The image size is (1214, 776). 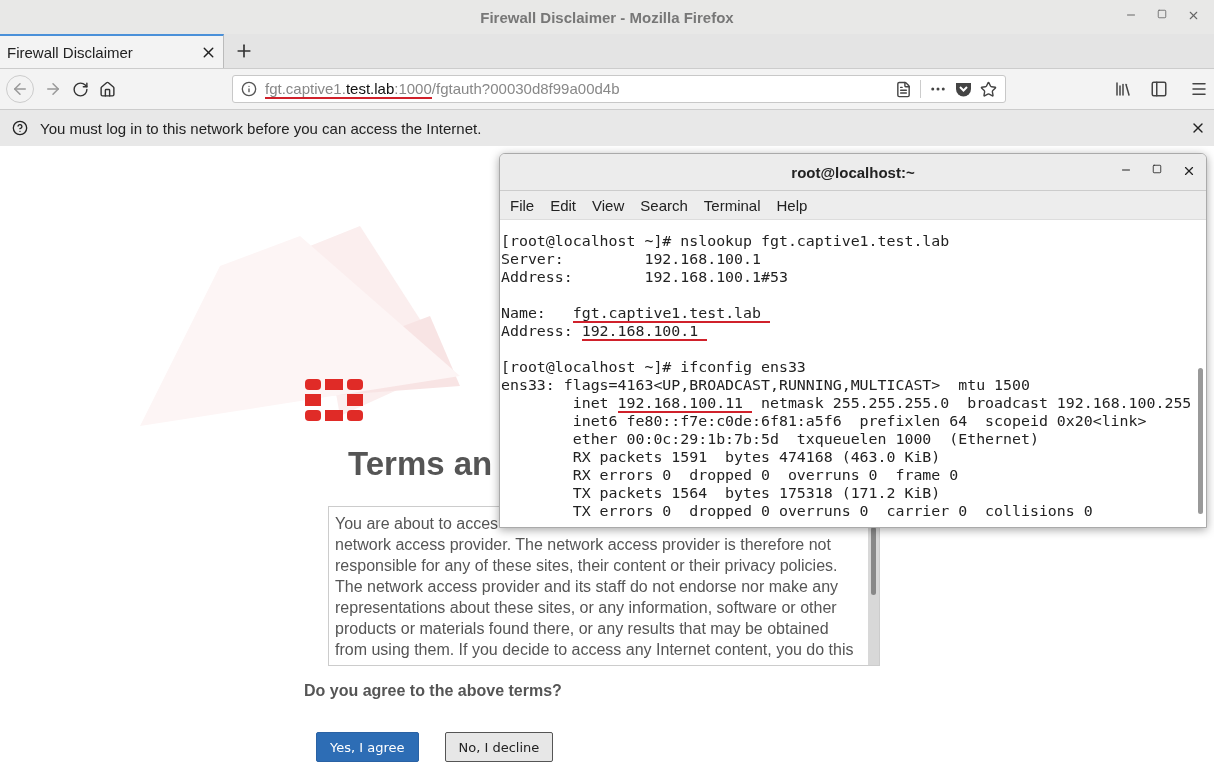 I want to click on terminal-line: inet6 fe80::f7e:c0de:6f81:a5f6 prefixlen 64 scopeid 0x20<link>, so click(x=859, y=421).